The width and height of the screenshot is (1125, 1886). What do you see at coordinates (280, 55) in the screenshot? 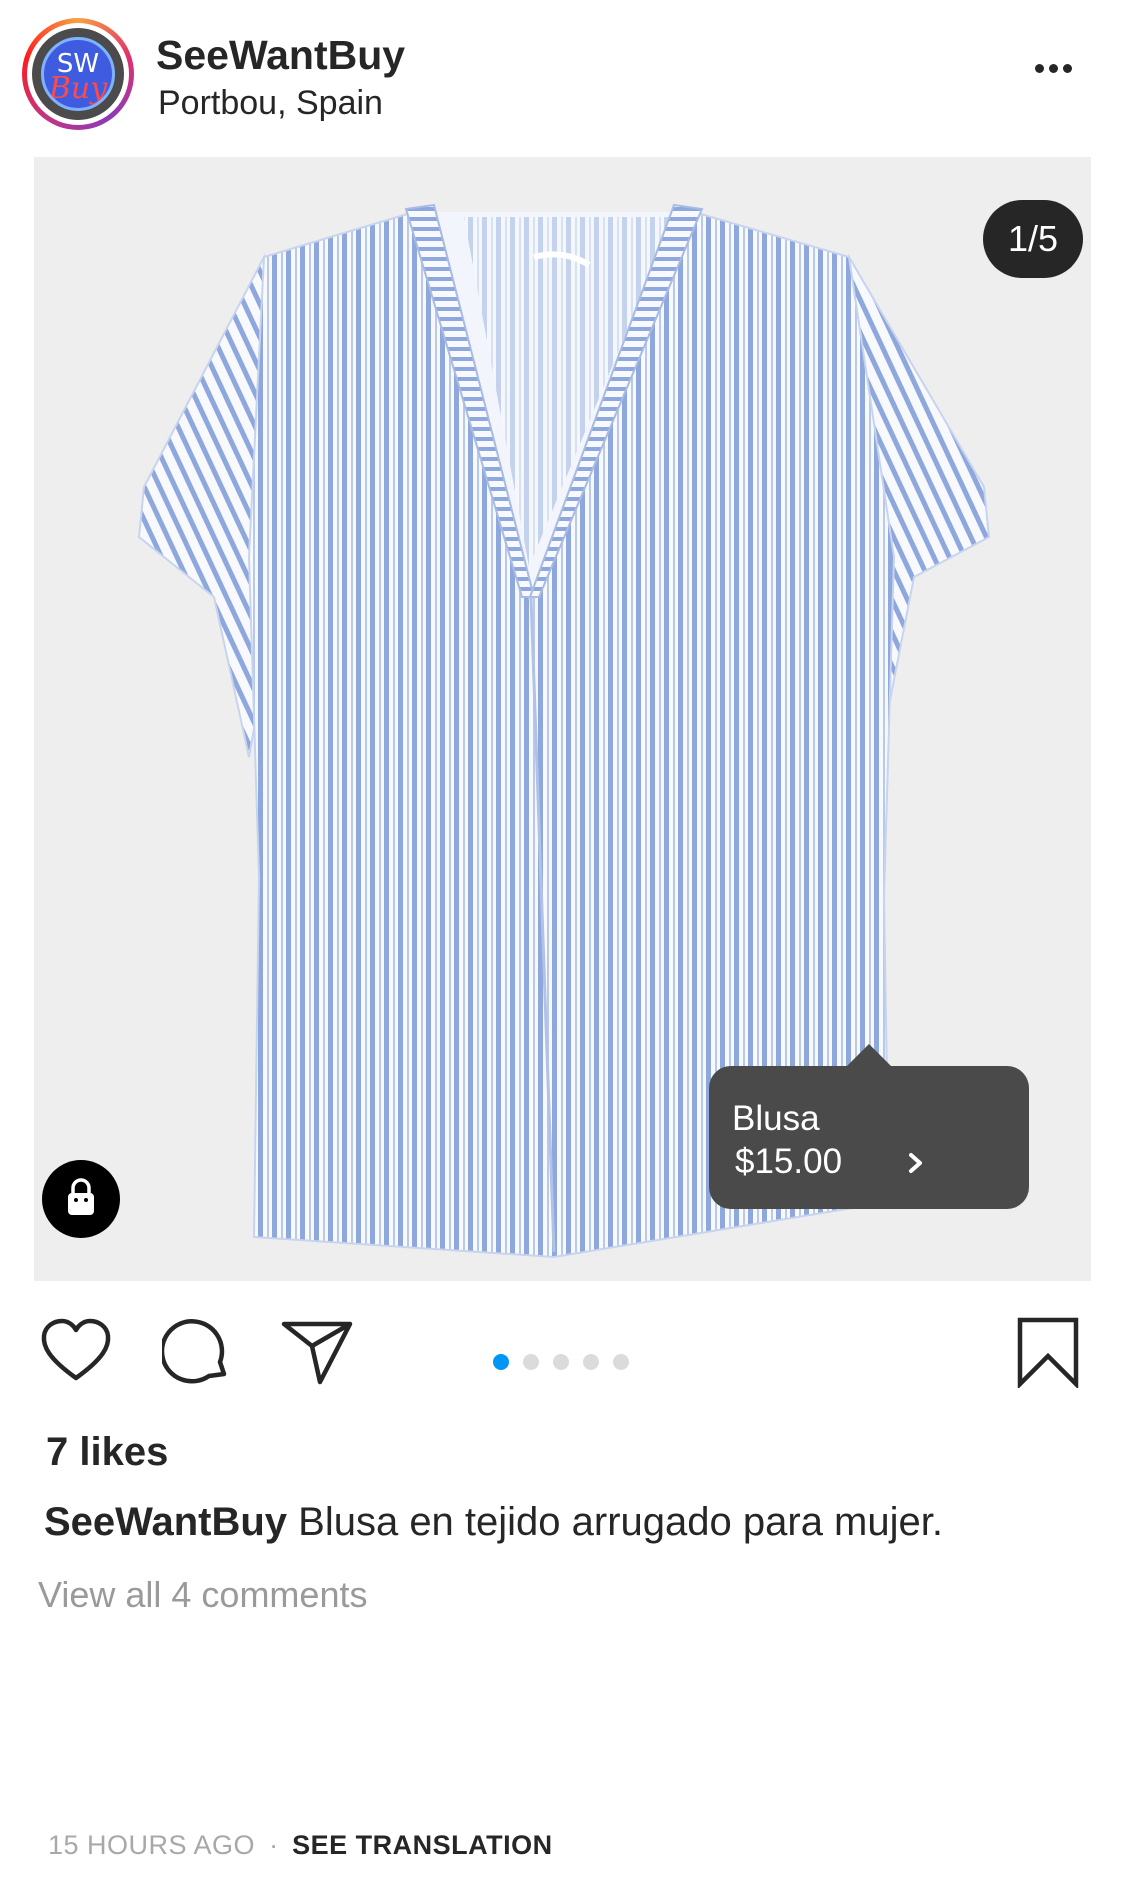
I see `username: SeeWantBuy` at bounding box center [280, 55].